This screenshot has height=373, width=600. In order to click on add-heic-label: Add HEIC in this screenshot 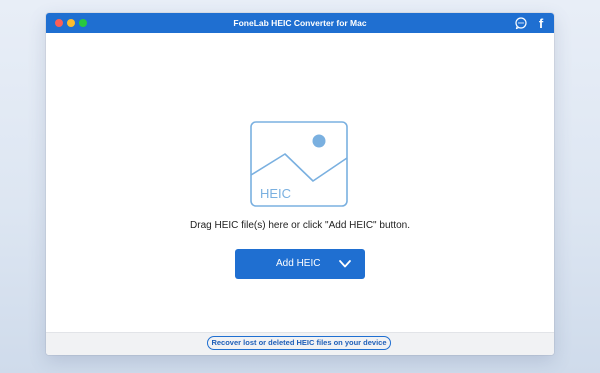, I will do `click(298, 263)`.